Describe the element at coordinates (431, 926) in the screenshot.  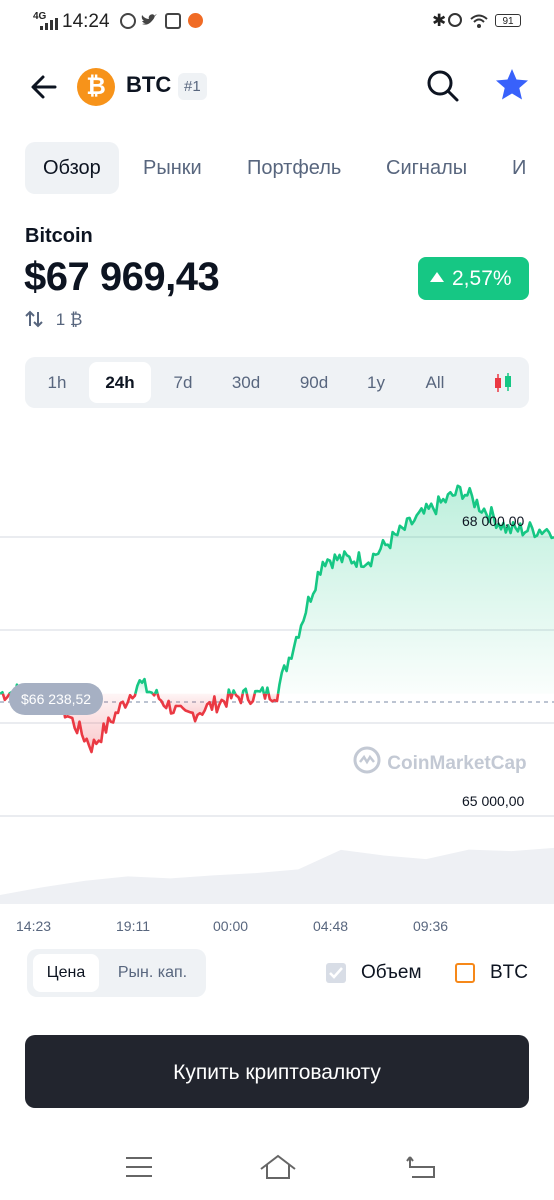
I see `time-label: 09:36` at that location.